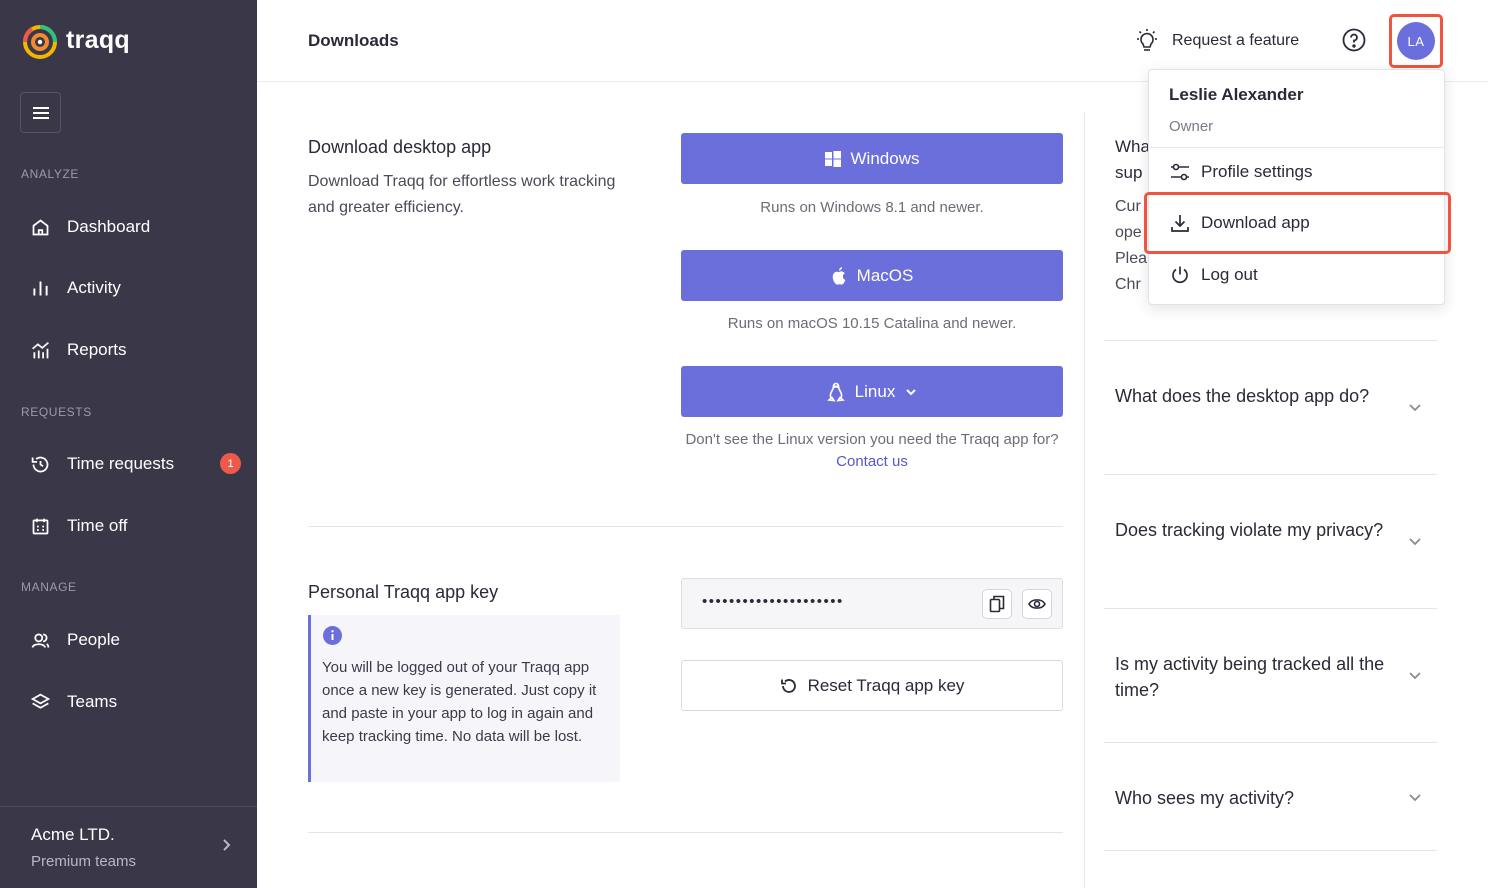 The image size is (1488, 888). What do you see at coordinates (97, 525) in the screenshot?
I see `sidebar-item-label: Time off` at bounding box center [97, 525].